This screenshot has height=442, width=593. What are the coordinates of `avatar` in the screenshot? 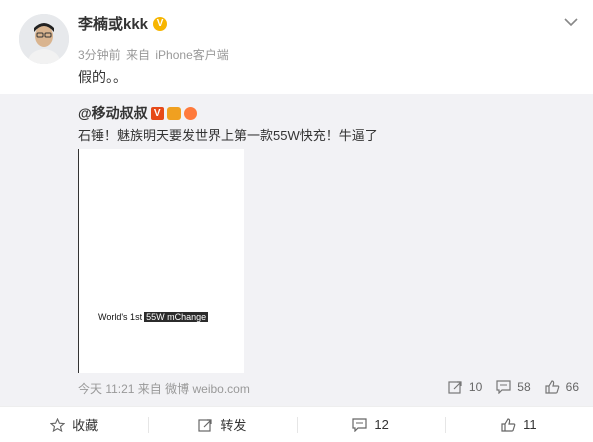 It's located at (44, 39).